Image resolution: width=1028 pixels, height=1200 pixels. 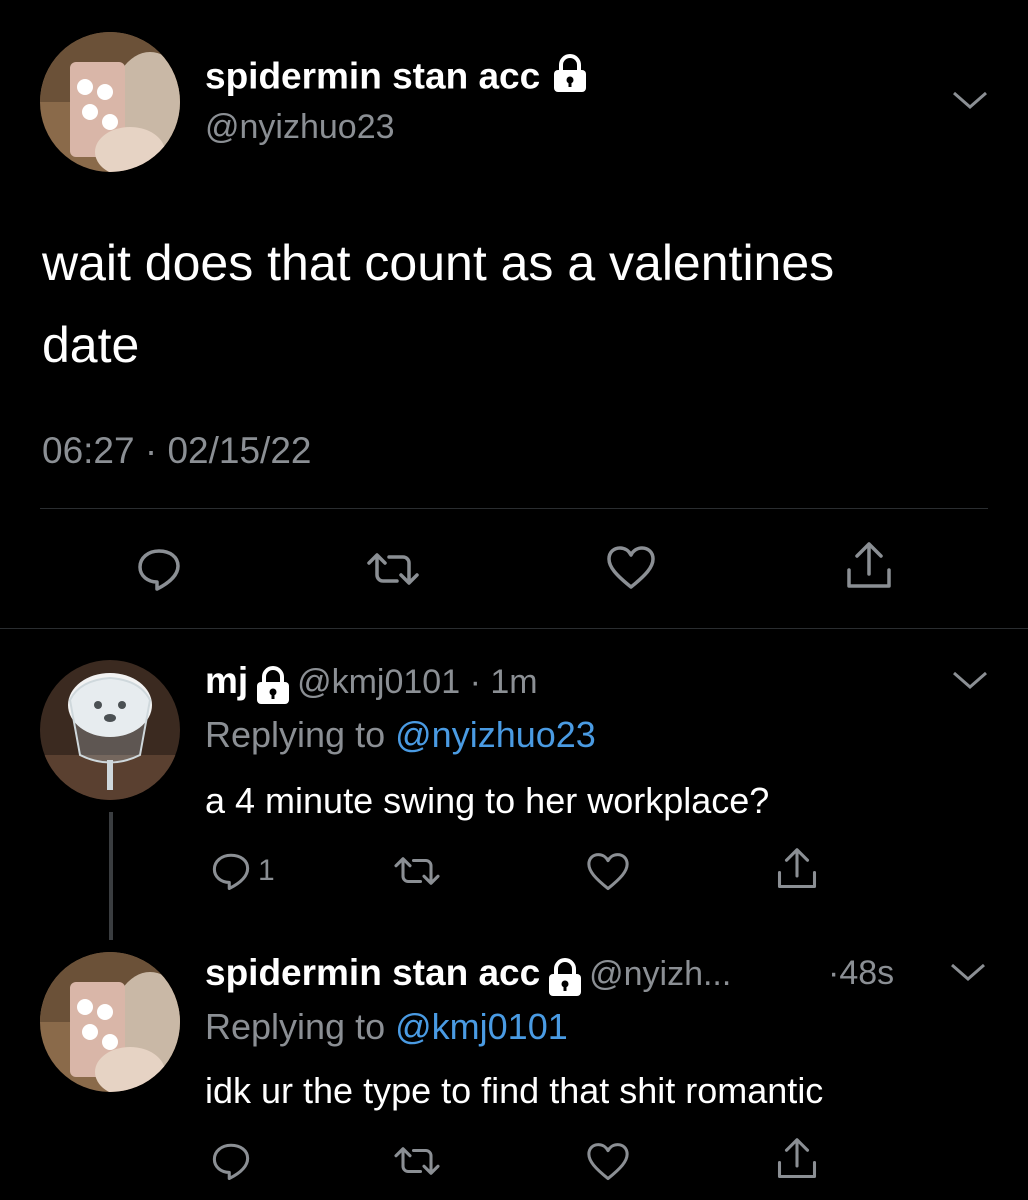 I want to click on reply2-display-name: spidermin stan acc, so click(x=372, y=972).